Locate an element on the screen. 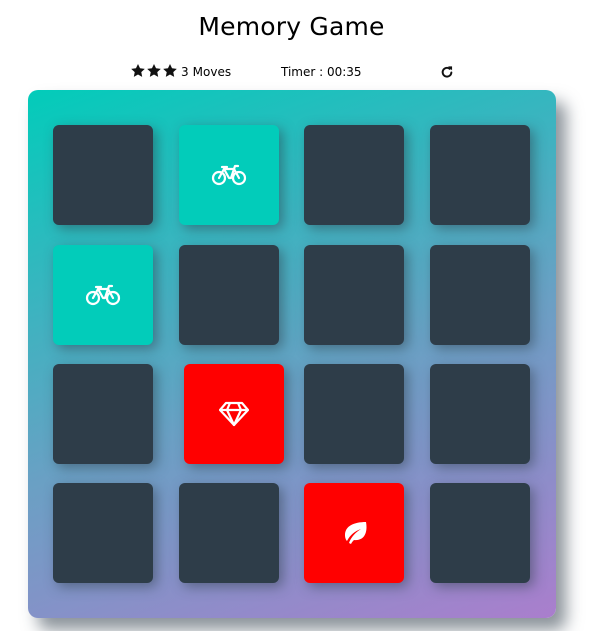 This screenshot has width=597, height=631. moves-label: Moves is located at coordinates (212, 72).